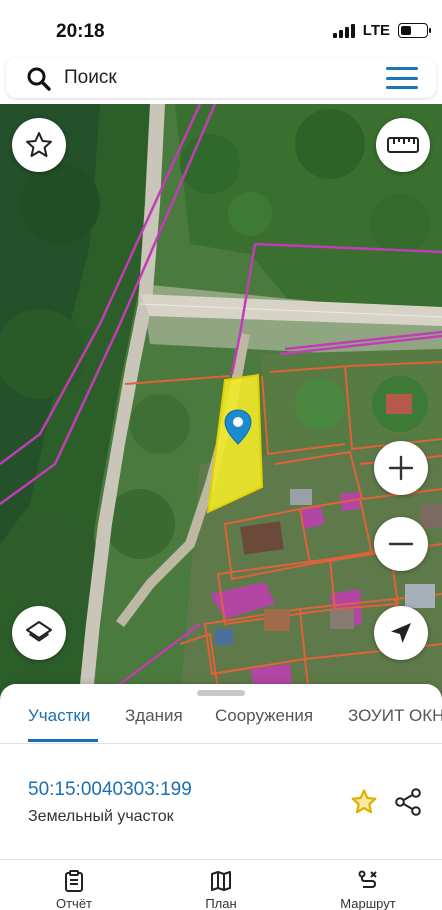 The height and width of the screenshot is (910, 442). I want to click on map-plan-icon, so click(221, 881).